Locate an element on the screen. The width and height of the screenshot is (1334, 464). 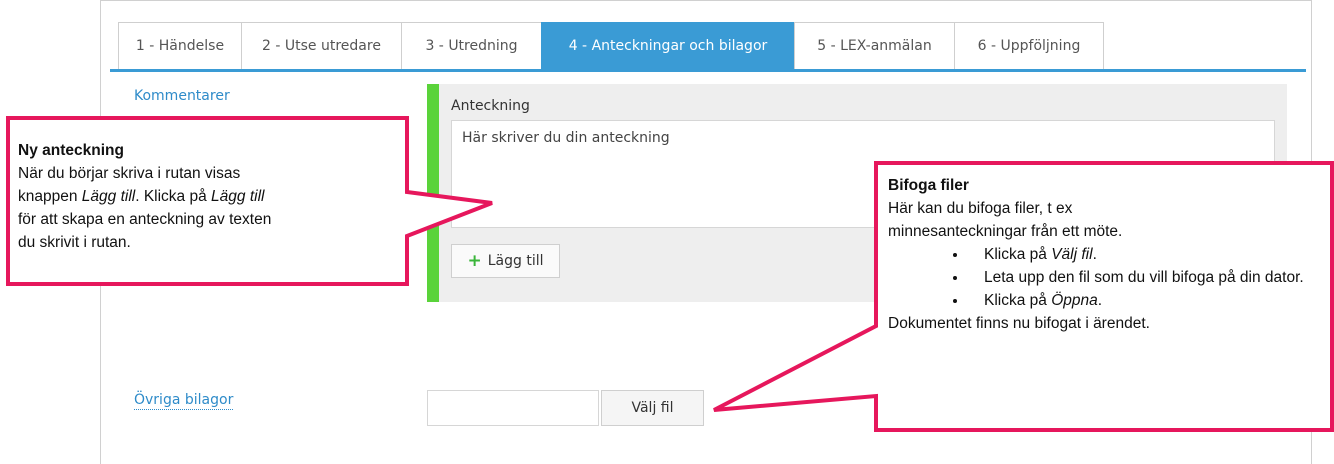
callout-new-note-title: Ny anteckning is located at coordinates (71, 150).